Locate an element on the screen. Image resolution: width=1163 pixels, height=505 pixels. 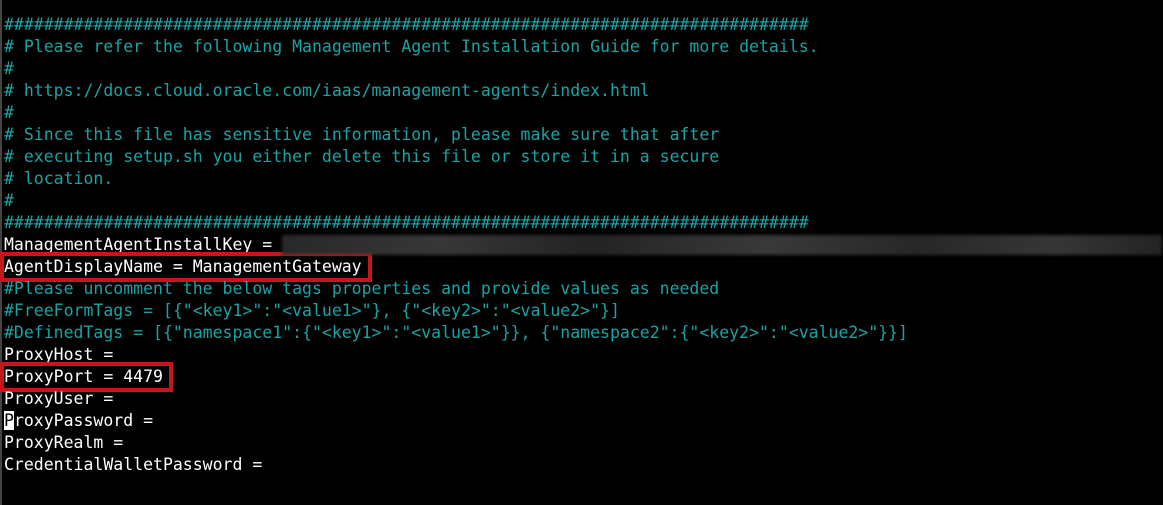
install-key-line: ManagementAgentInstallKey = is located at coordinates (583, 245).